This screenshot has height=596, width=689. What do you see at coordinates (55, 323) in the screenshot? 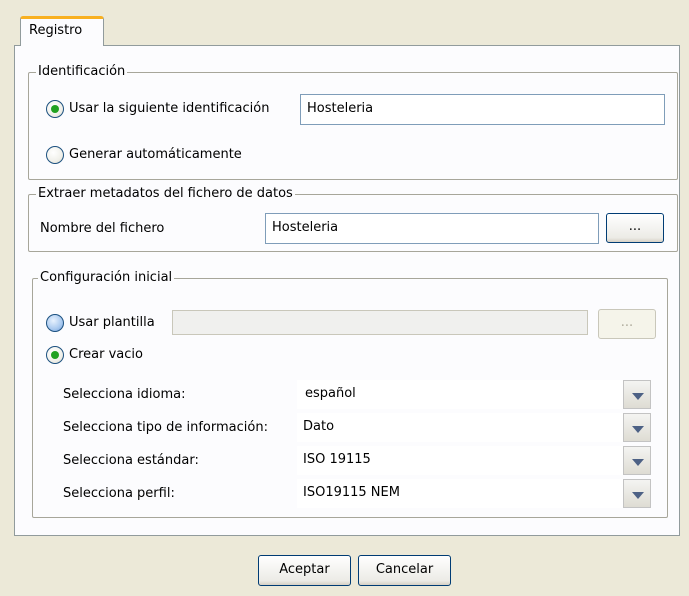
I see `use-template-radio` at bounding box center [55, 323].